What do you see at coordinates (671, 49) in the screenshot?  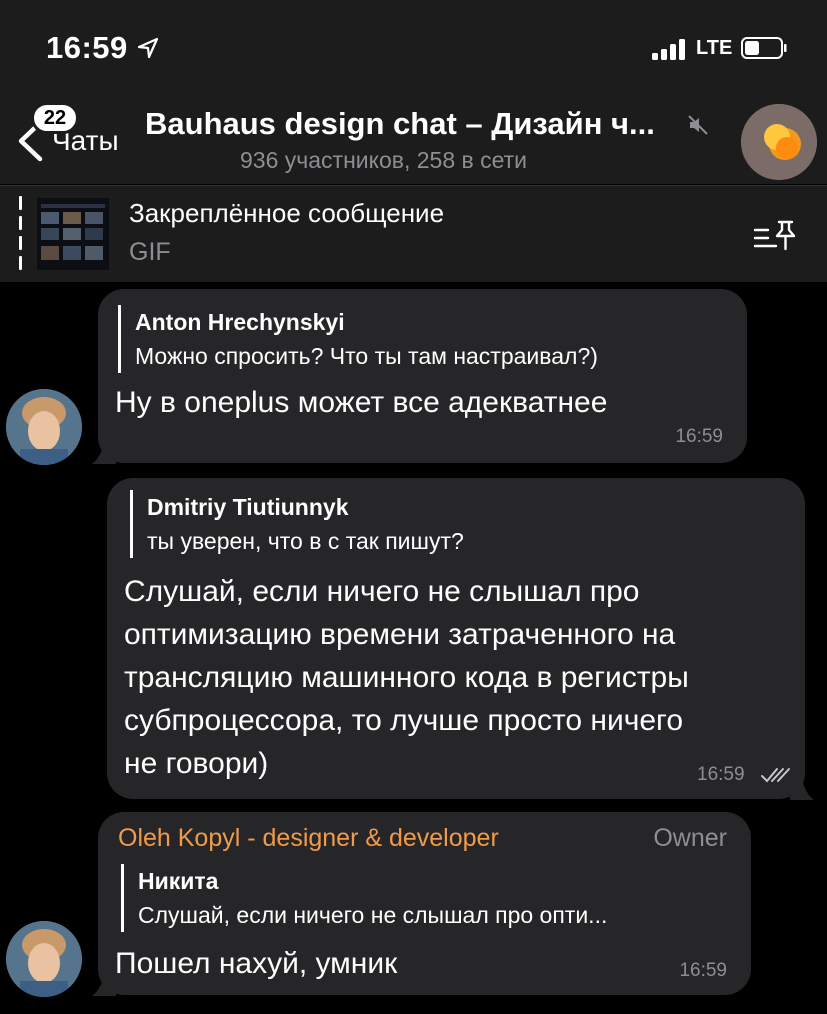 I see `signal-icon` at bounding box center [671, 49].